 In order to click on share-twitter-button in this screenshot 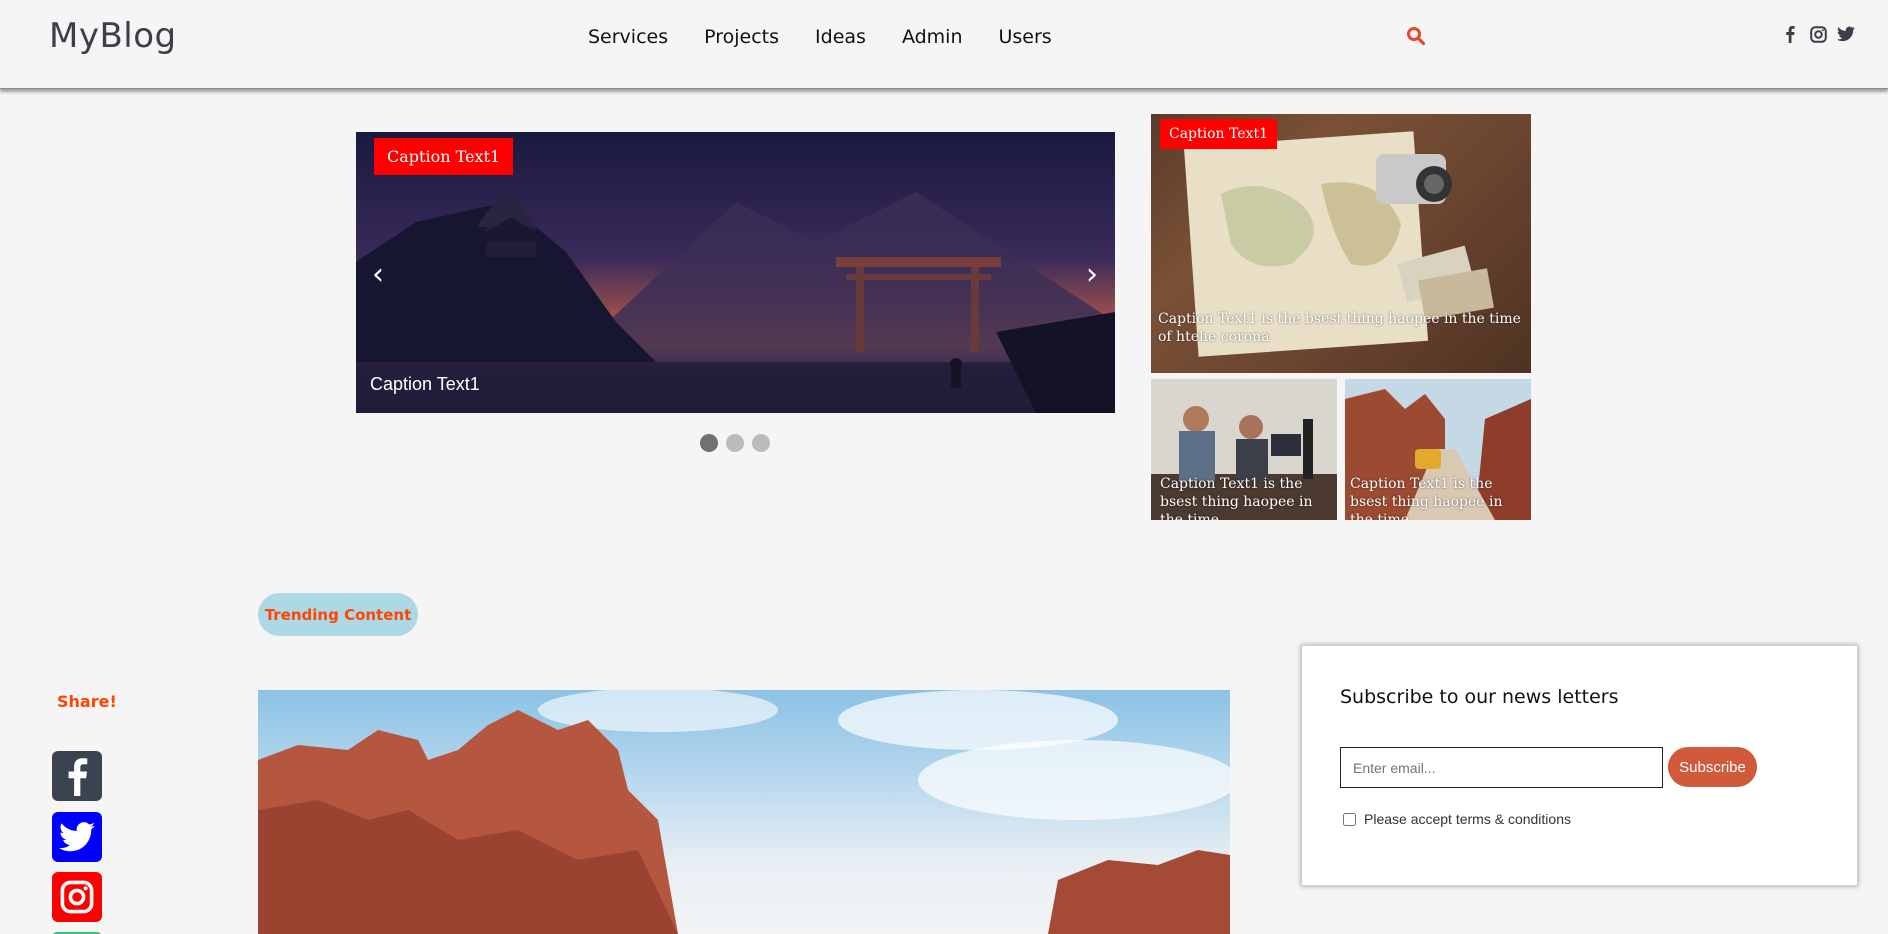, I will do `click(77, 837)`.